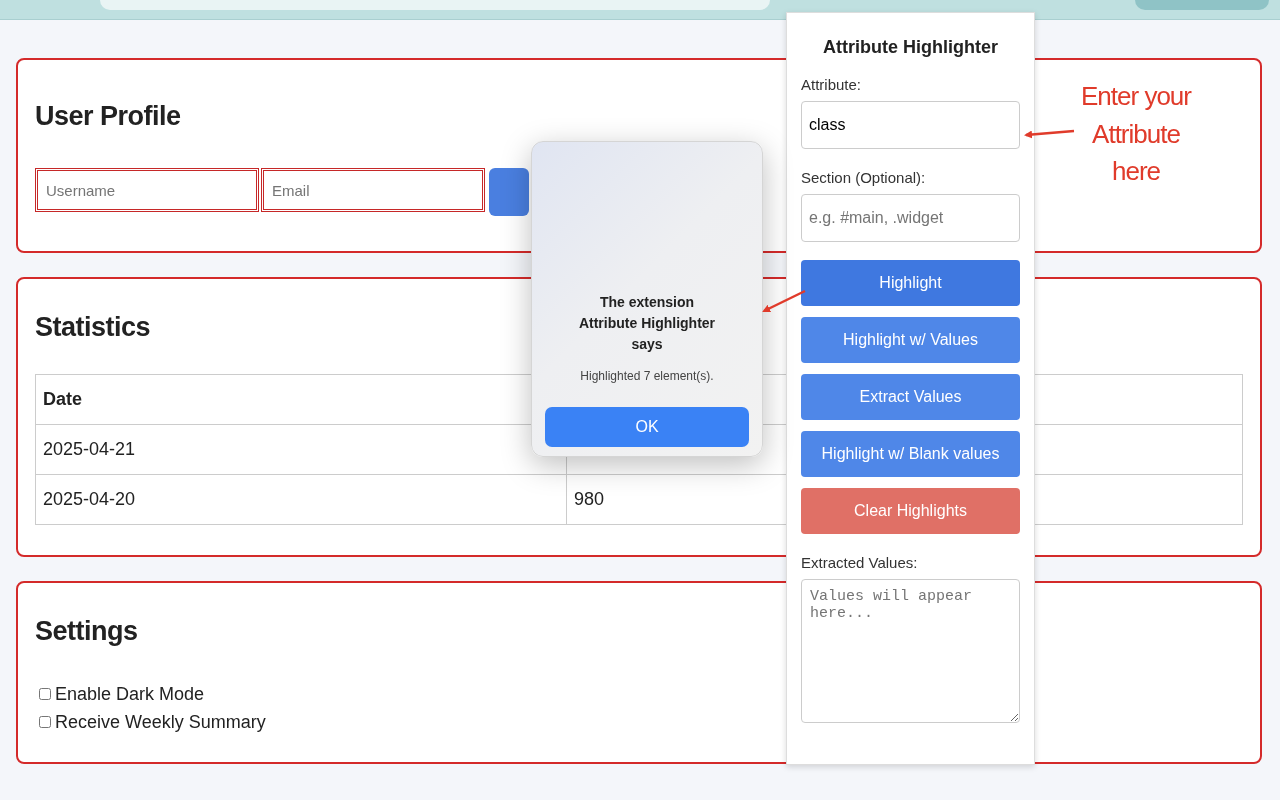 The width and height of the screenshot is (1280, 800). I want to click on text-field: Username, so click(147, 190).